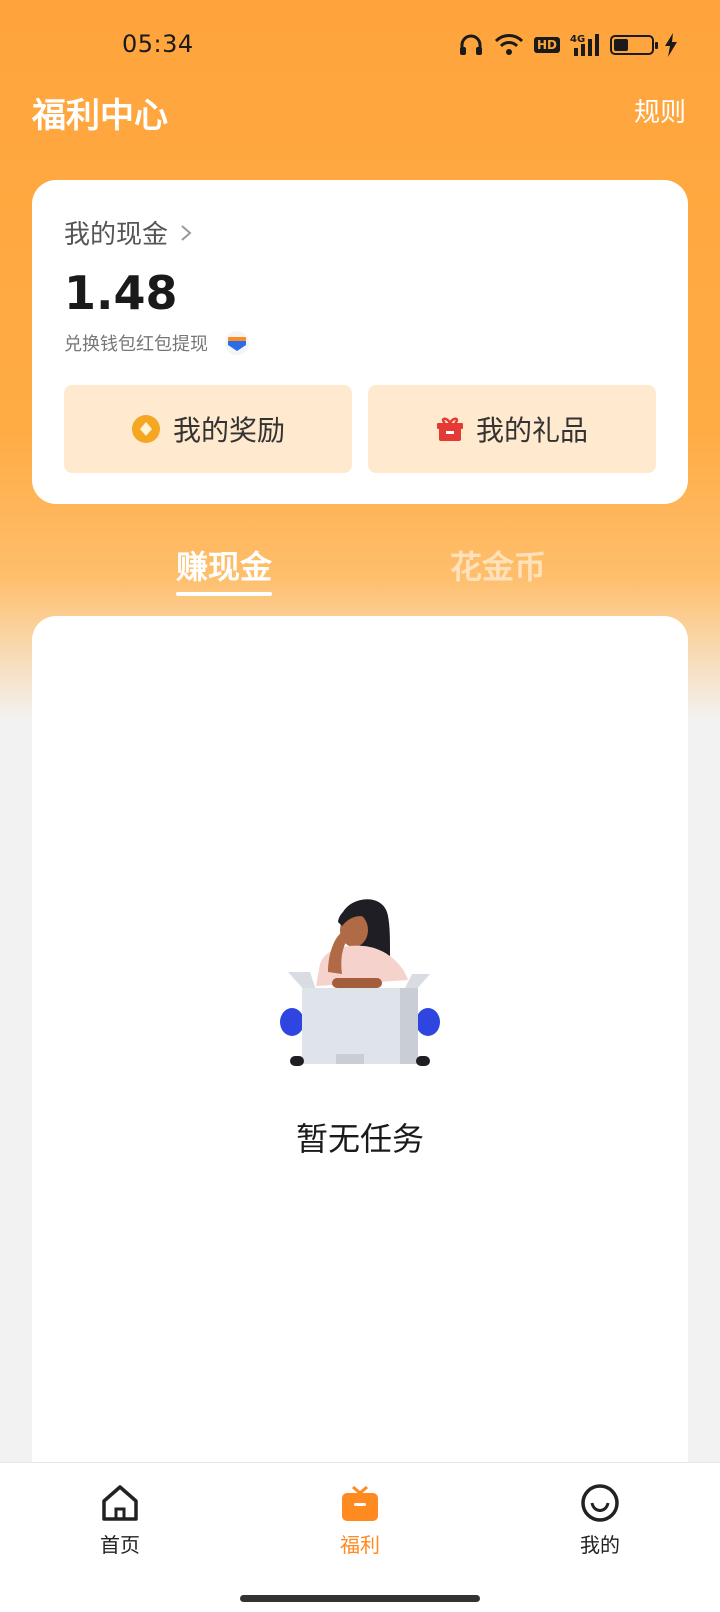 The height and width of the screenshot is (1612, 720). What do you see at coordinates (568, 45) in the screenshot?
I see `status-icons: HD 4G` at bounding box center [568, 45].